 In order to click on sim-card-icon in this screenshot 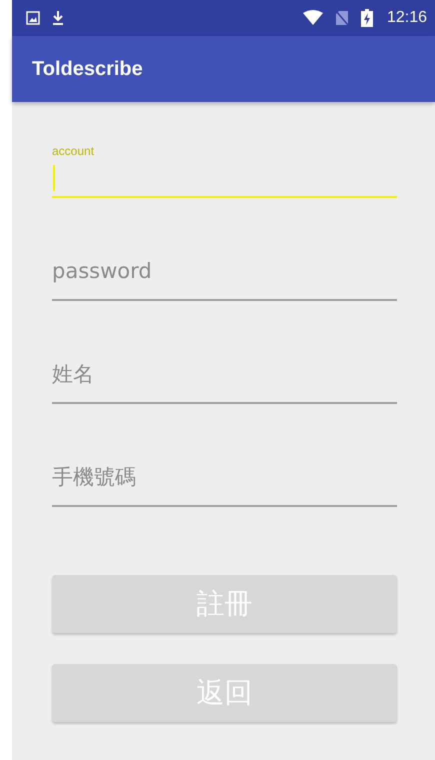, I will do `click(341, 18)`.